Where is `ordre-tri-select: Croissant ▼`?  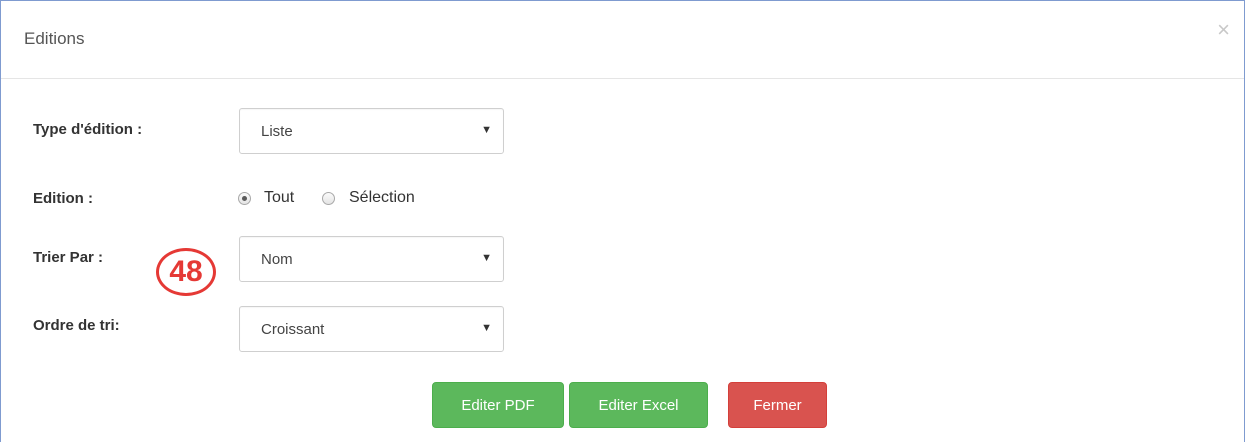 ordre-tri-select: Croissant ▼ is located at coordinates (371, 329).